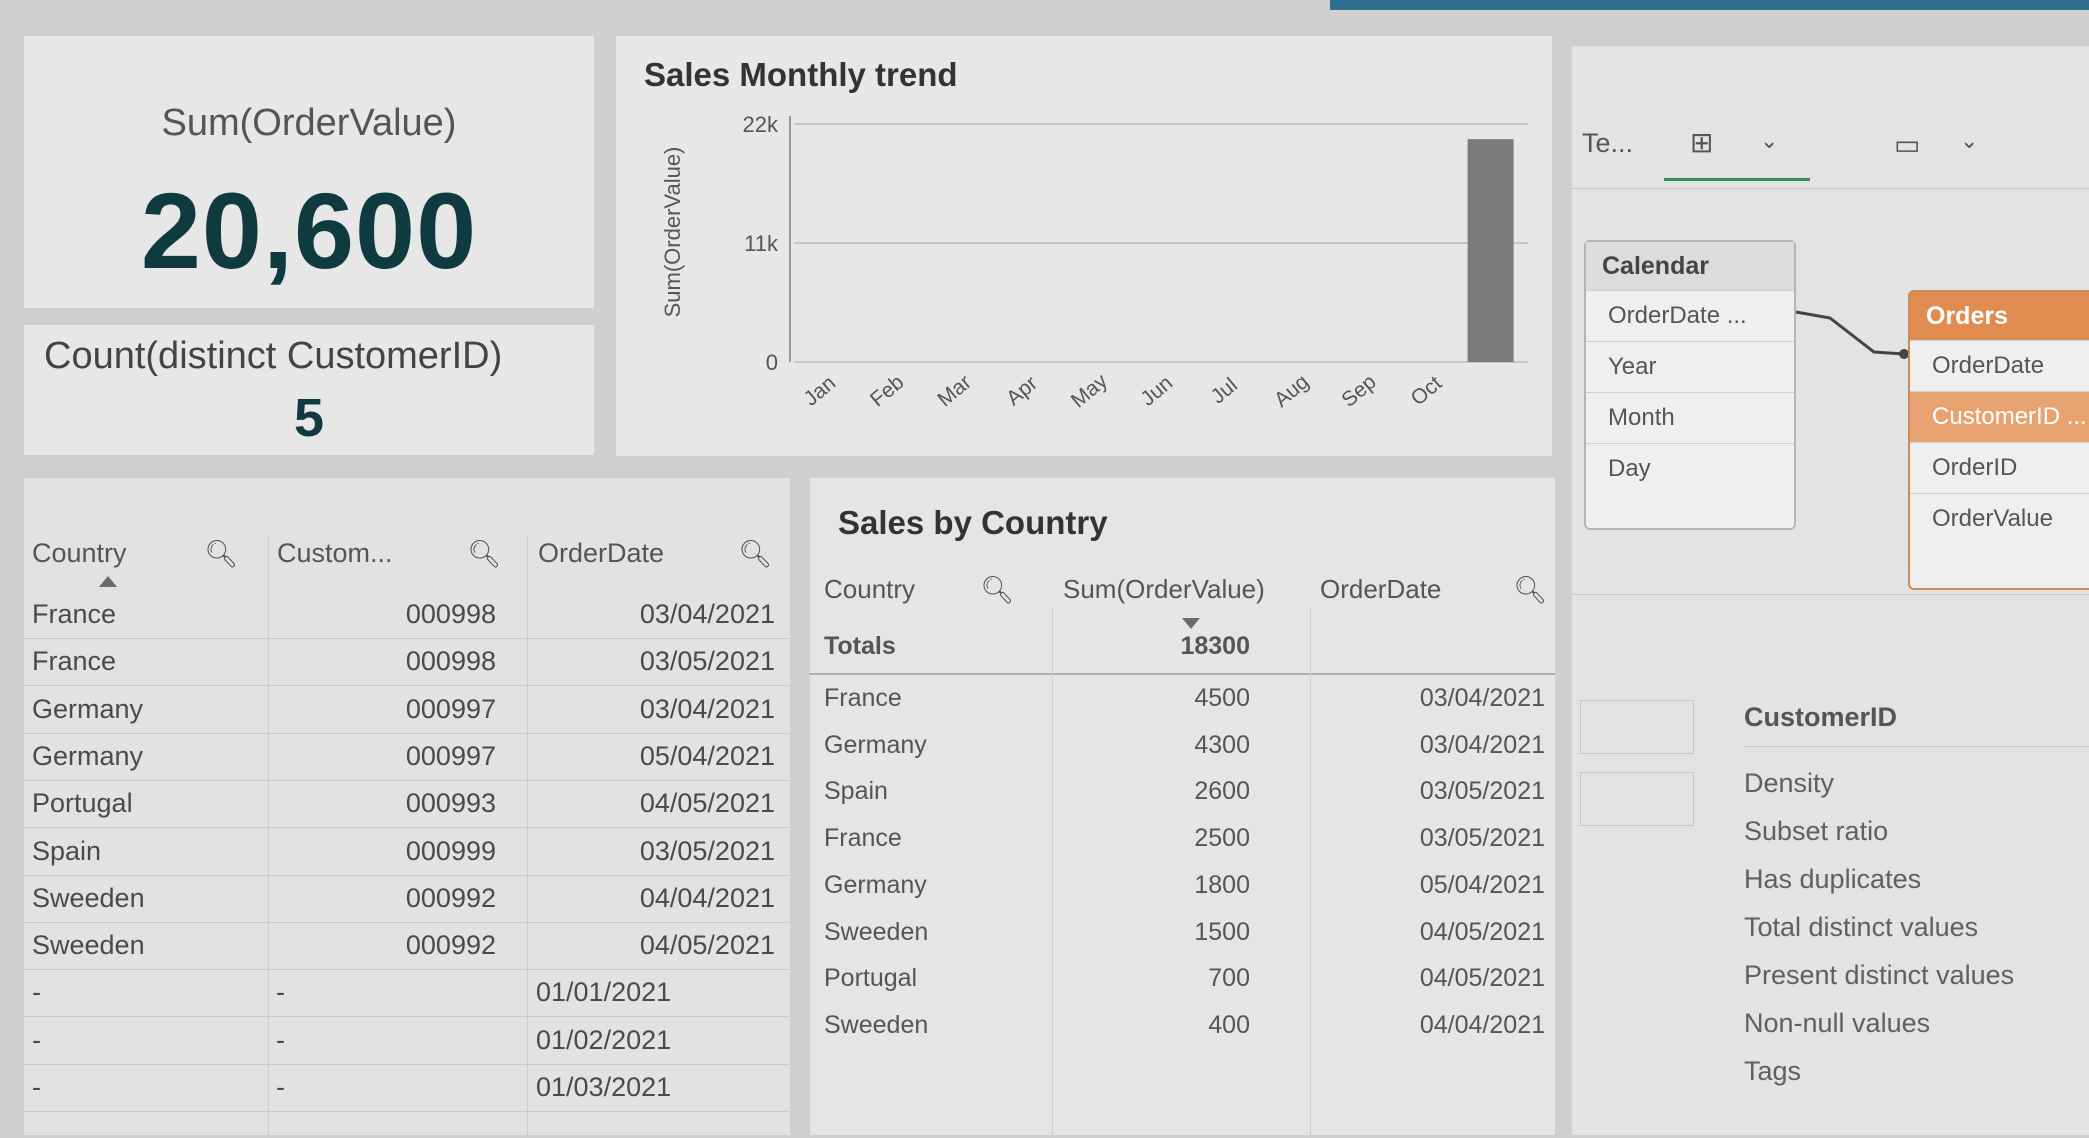 The width and height of the screenshot is (2089, 1138). Describe the element at coordinates (1709, 5) in the screenshot. I see `top-accent-strip` at that location.